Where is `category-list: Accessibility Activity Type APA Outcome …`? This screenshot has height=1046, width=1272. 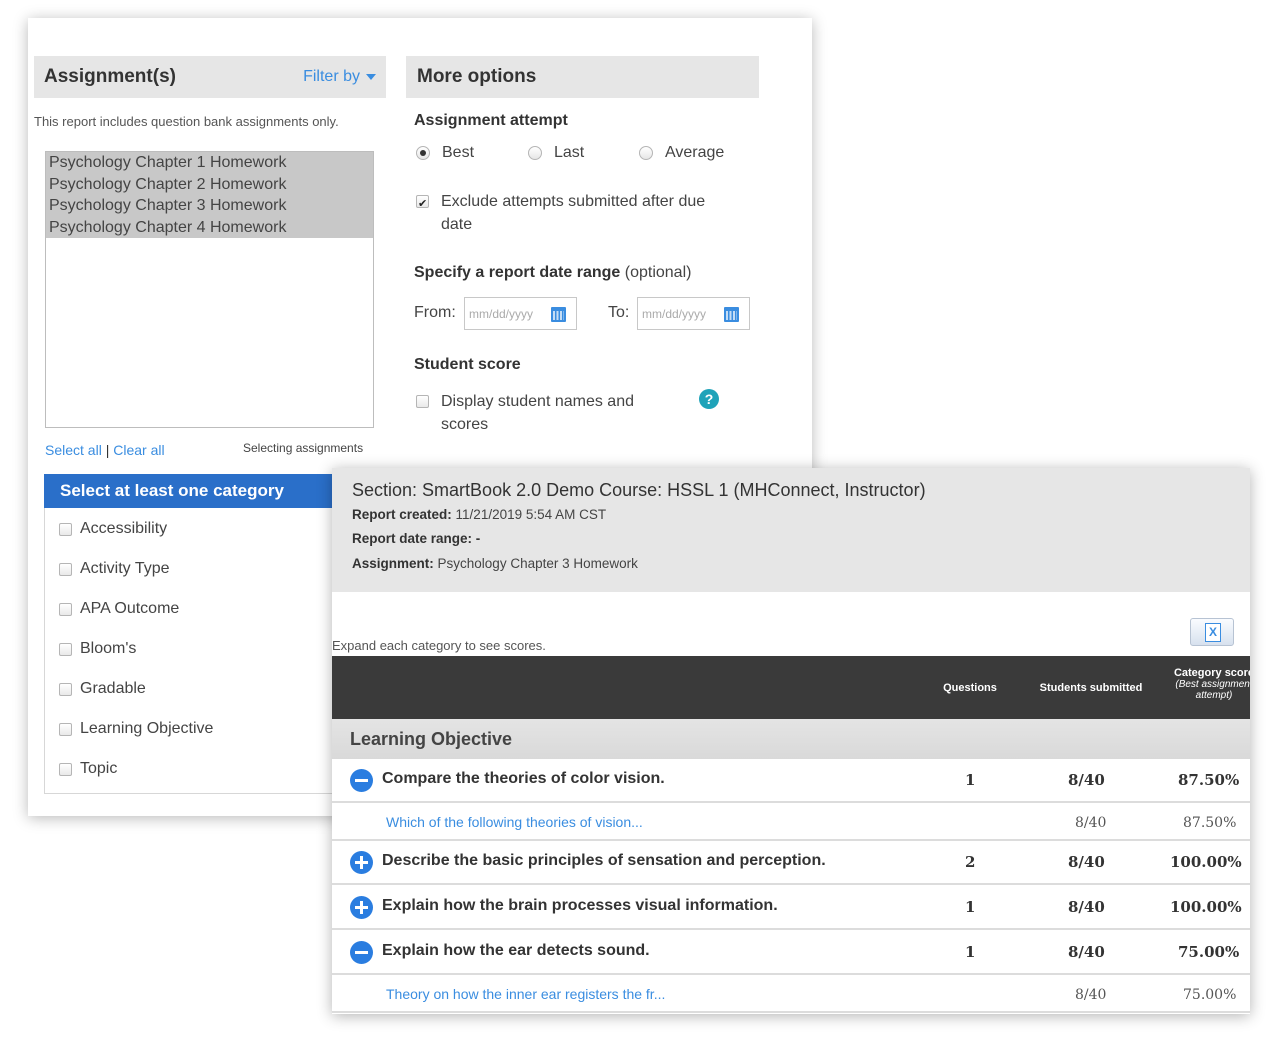 category-list: Accessibility Activity Type APA Outcome … is located at coordinates (194, 651).